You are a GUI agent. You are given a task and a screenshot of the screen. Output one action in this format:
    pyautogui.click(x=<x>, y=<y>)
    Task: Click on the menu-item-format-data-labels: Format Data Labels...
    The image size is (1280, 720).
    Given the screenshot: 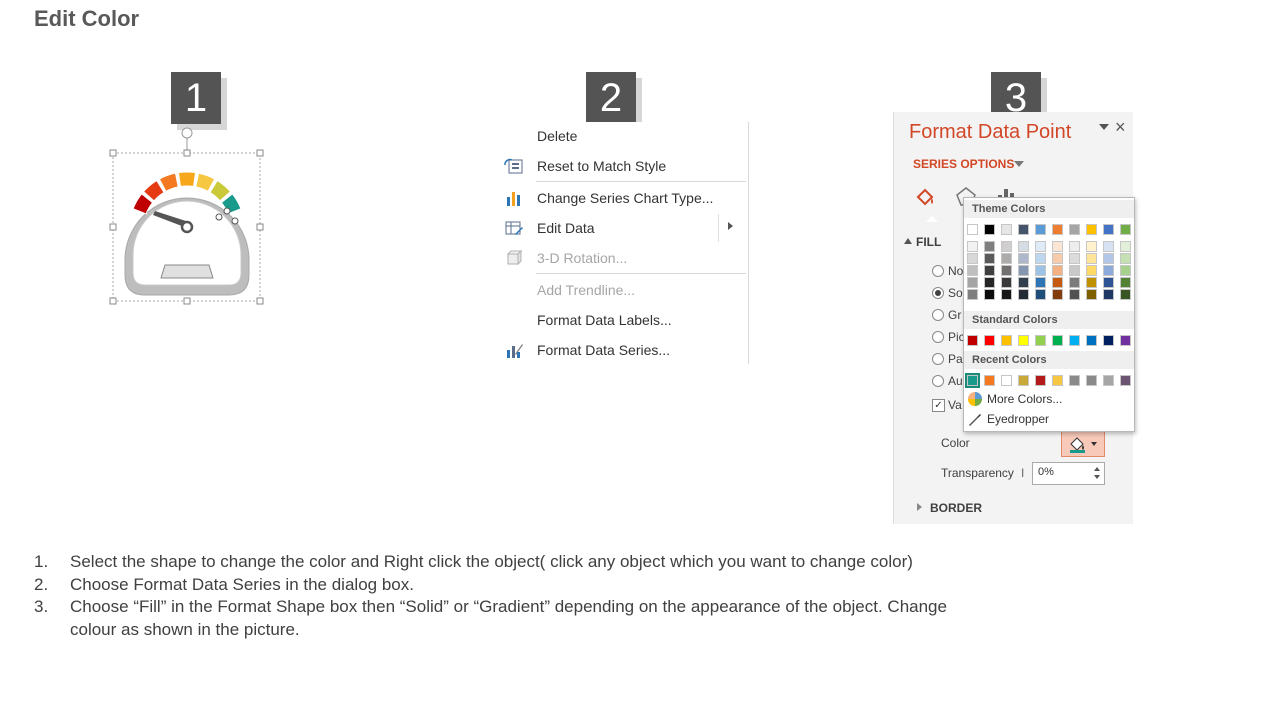 What is the action you would take?
    pyautogui.click(x=624, y=320)
    